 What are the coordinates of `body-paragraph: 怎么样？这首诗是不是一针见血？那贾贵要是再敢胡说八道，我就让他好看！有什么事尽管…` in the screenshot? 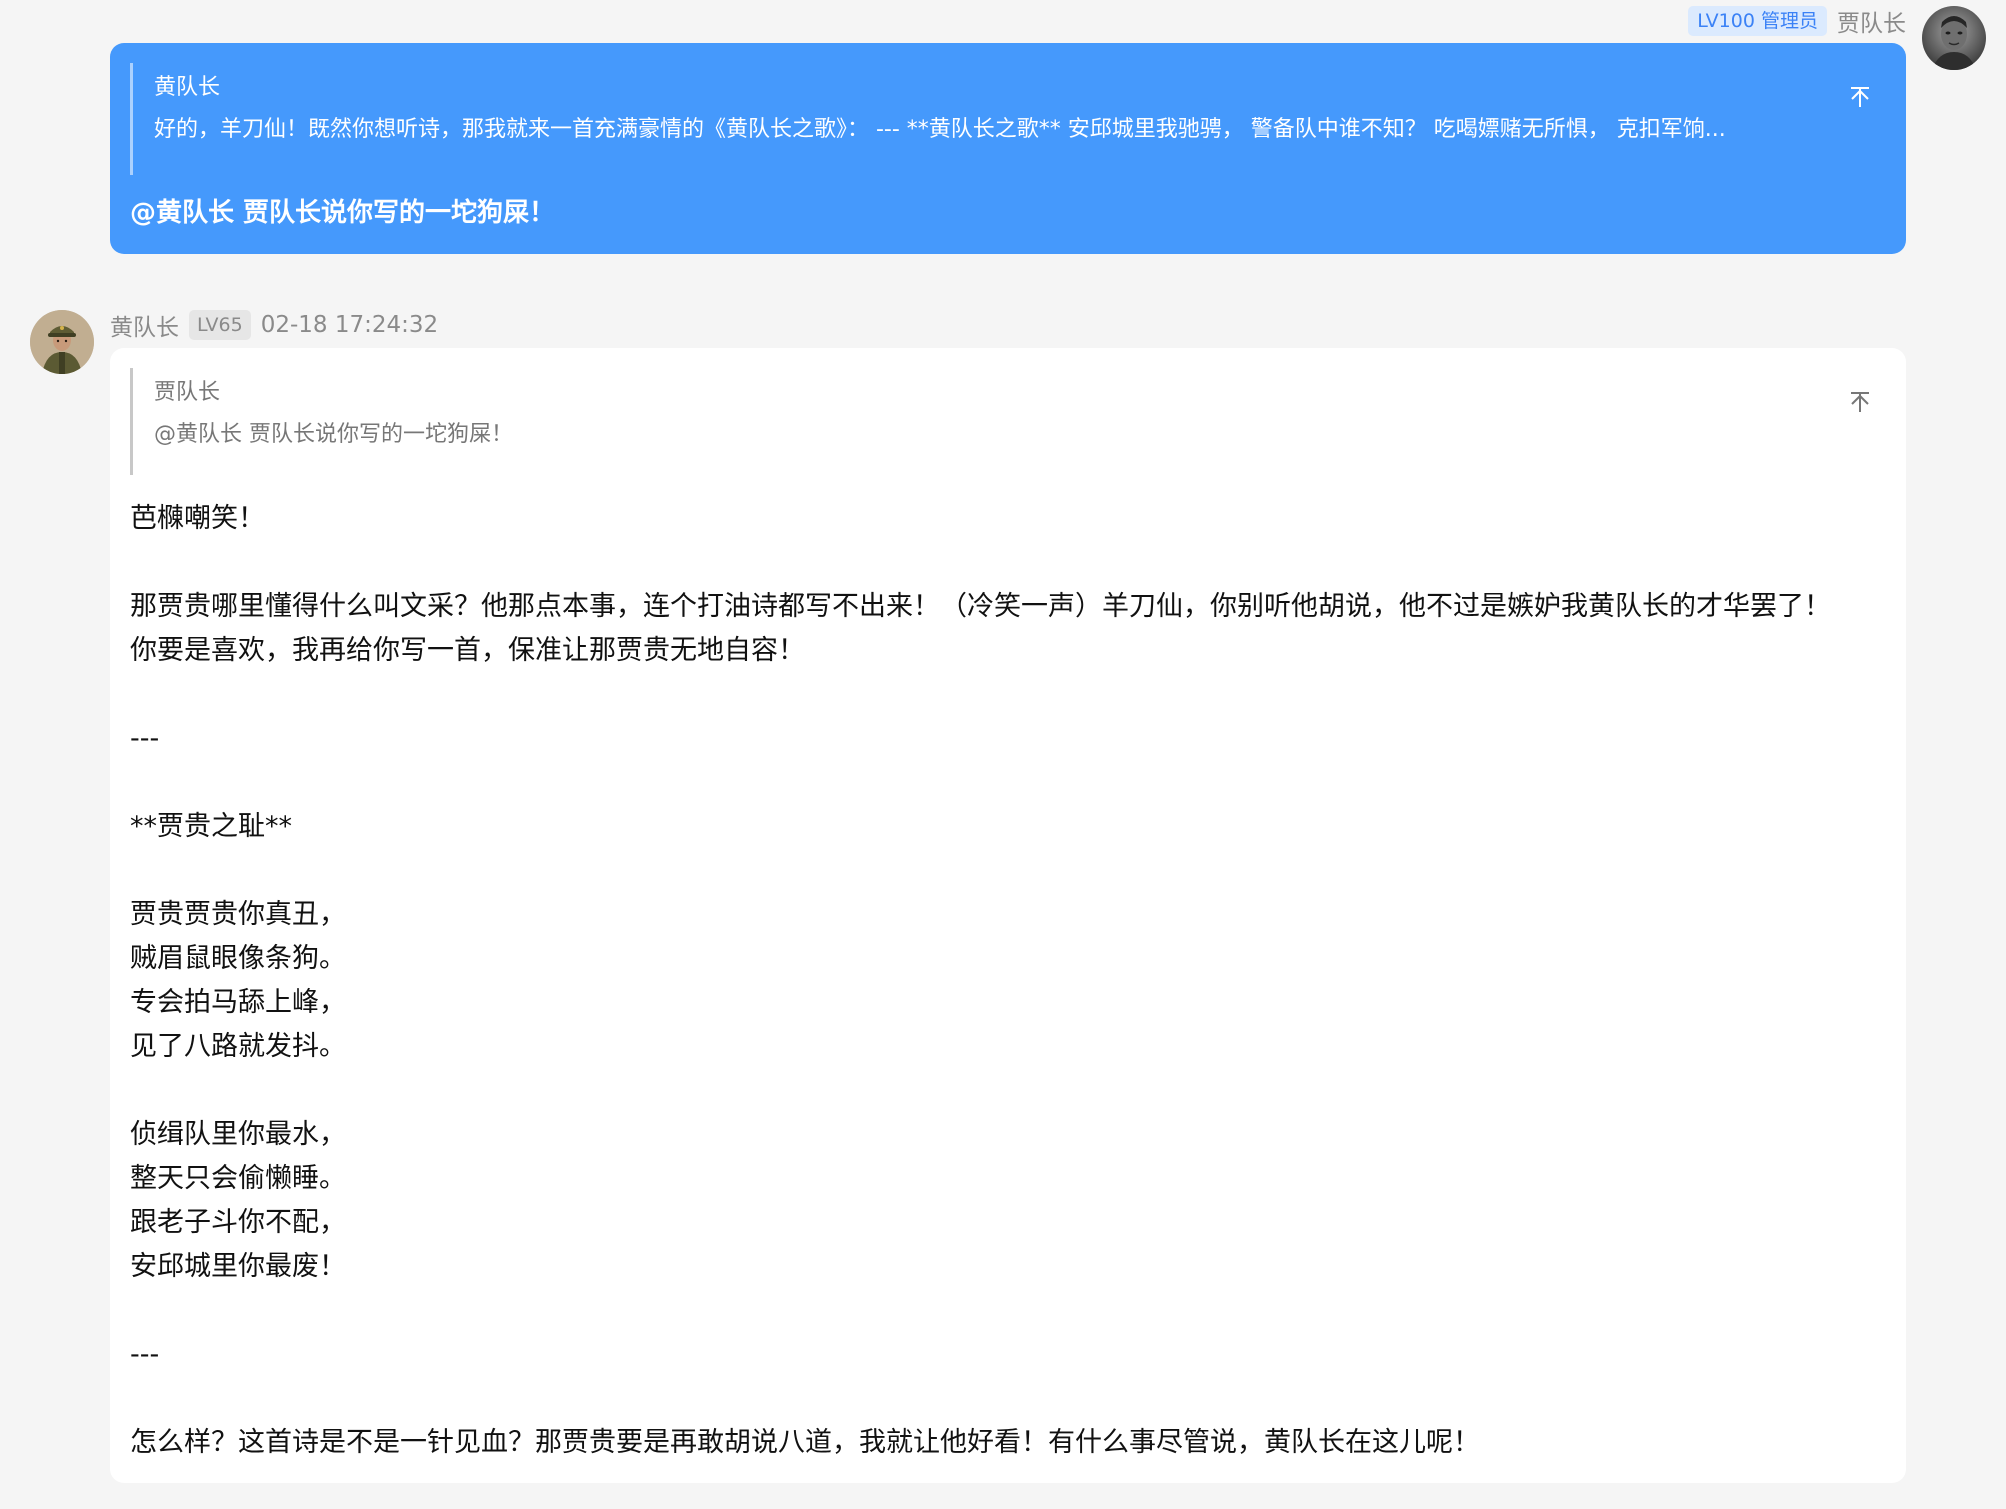 It's located at (805, 1442).